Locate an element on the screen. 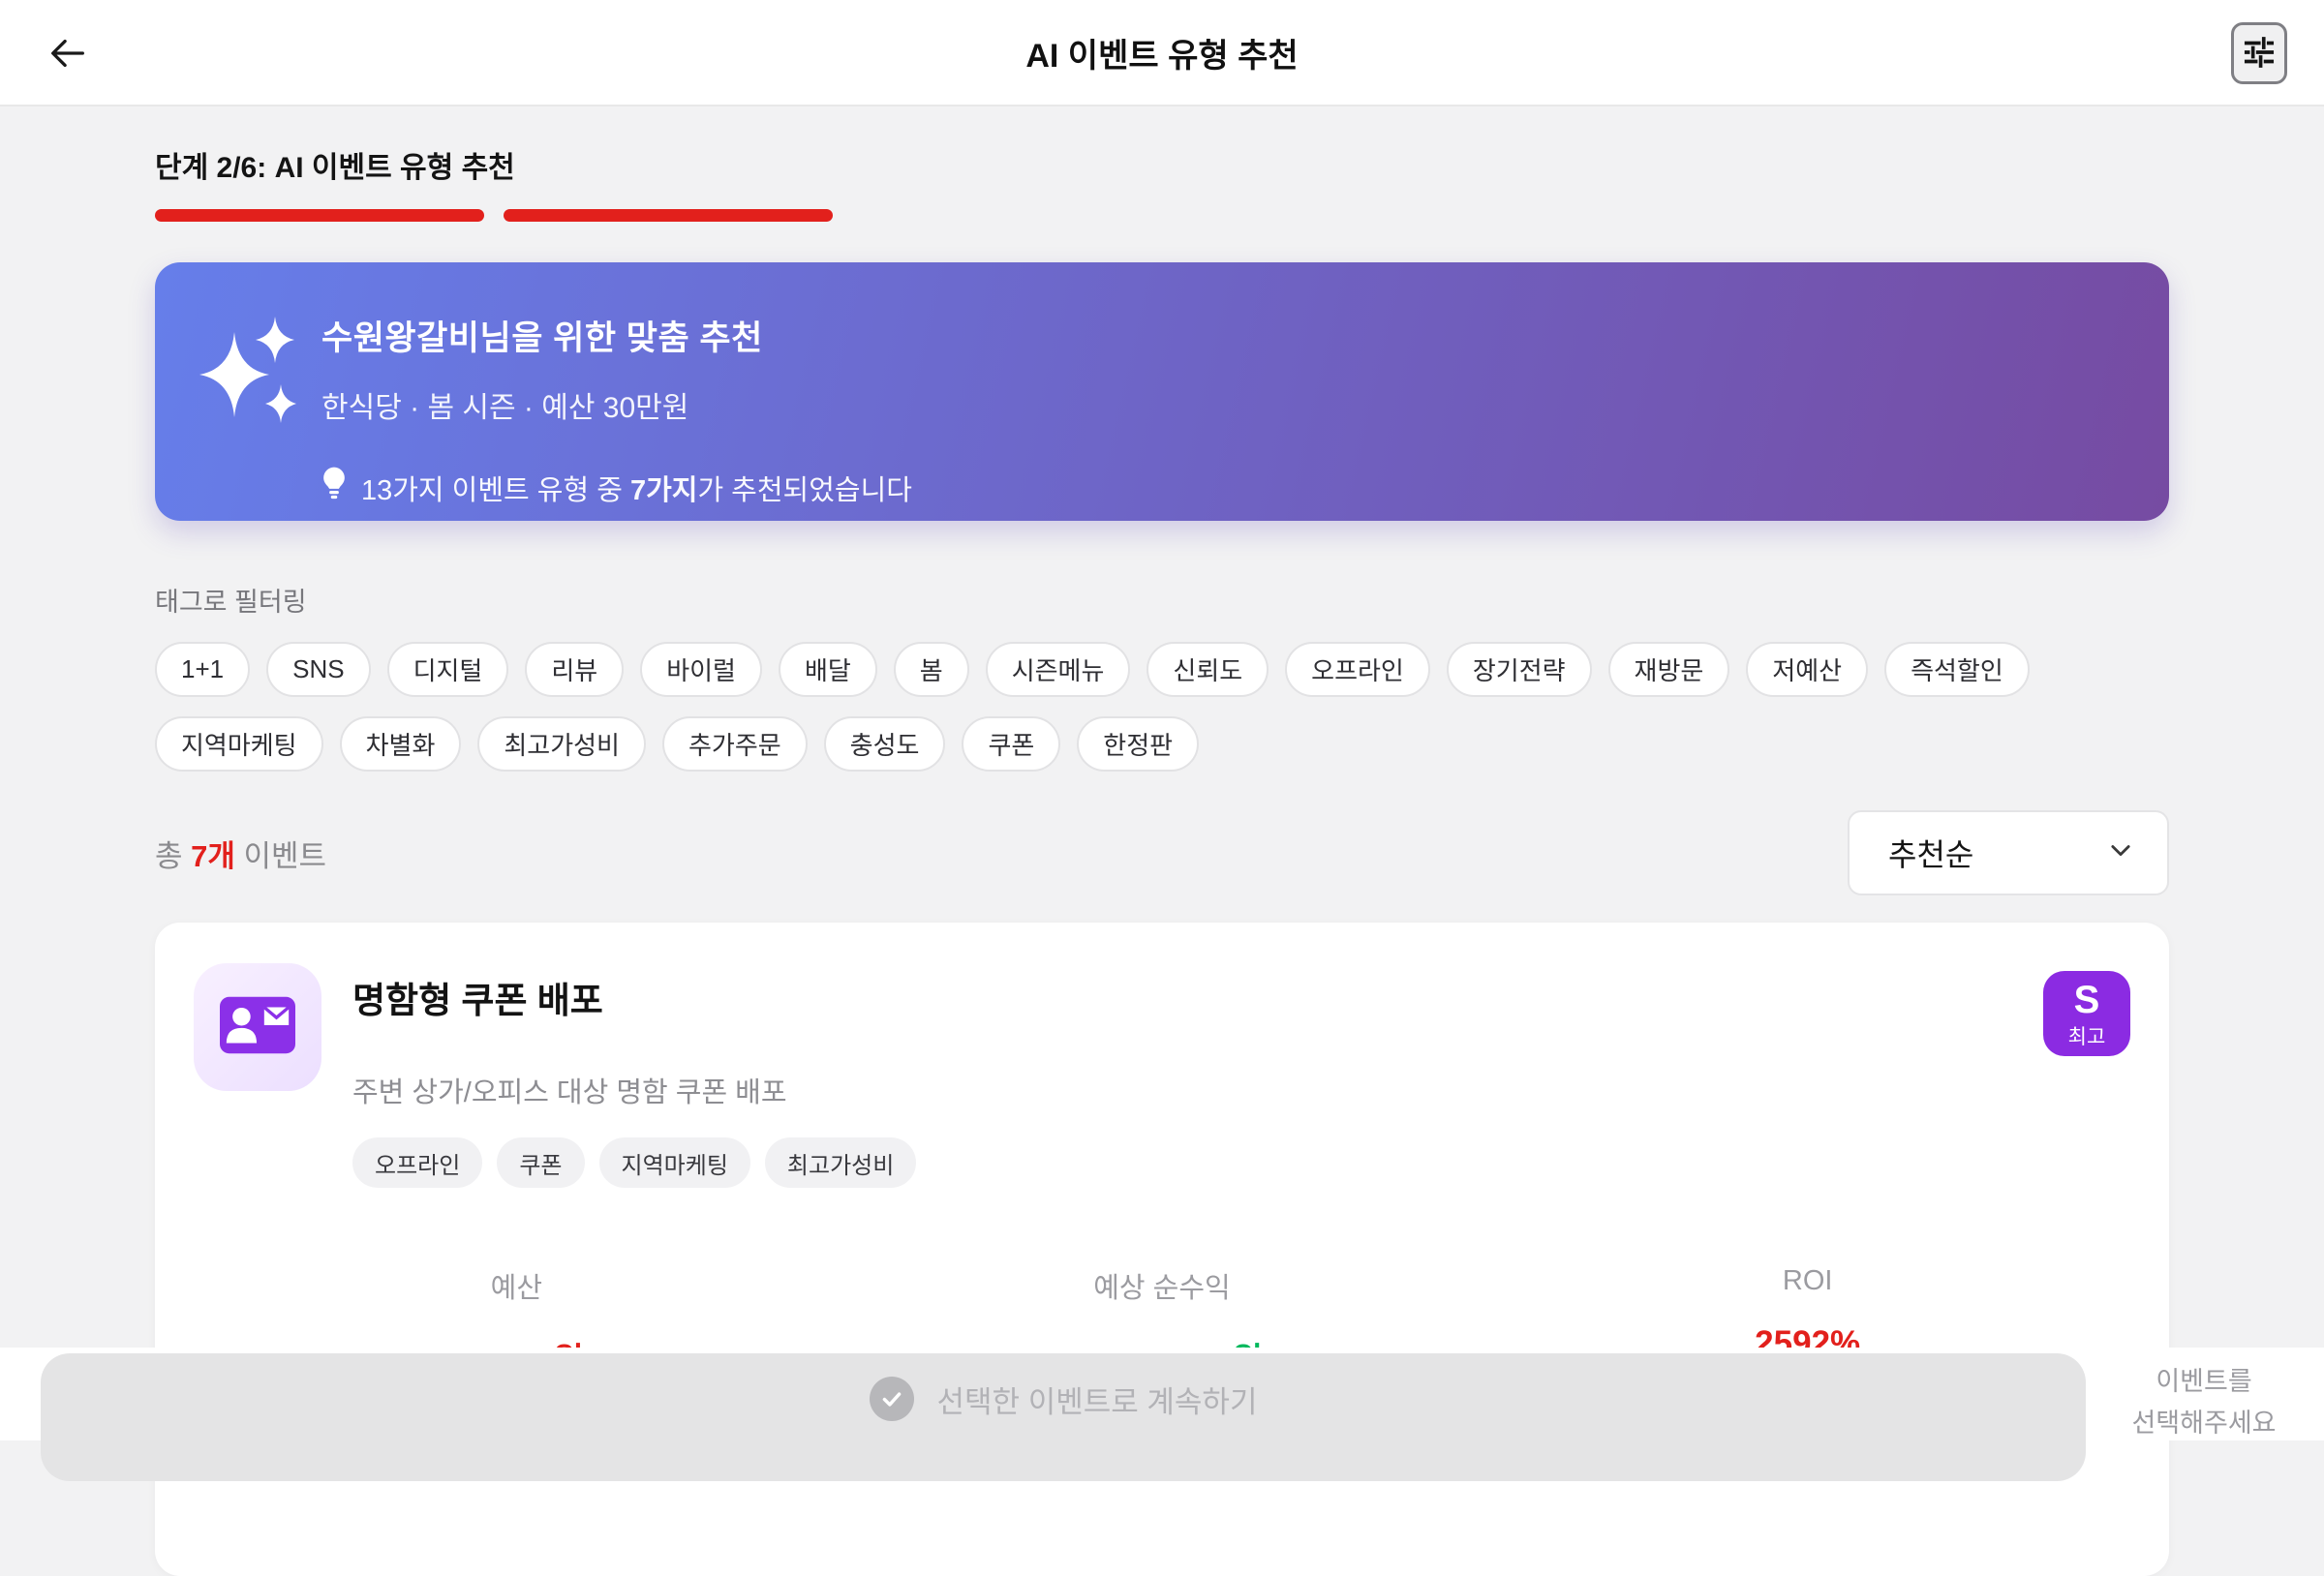  continue-button-label: 선택한 이벤트로 계속하기 is located at coordinates (1097, 1401).